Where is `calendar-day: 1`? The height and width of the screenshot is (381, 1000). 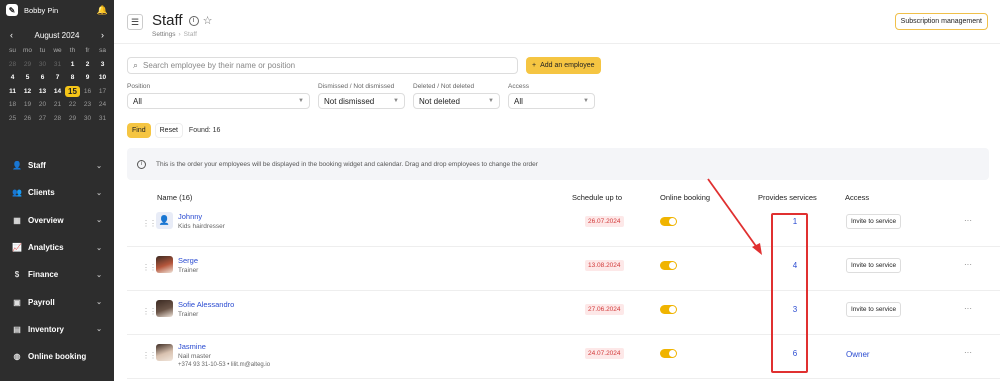 calendar-day: 1 is located at coordinates (72, 65).